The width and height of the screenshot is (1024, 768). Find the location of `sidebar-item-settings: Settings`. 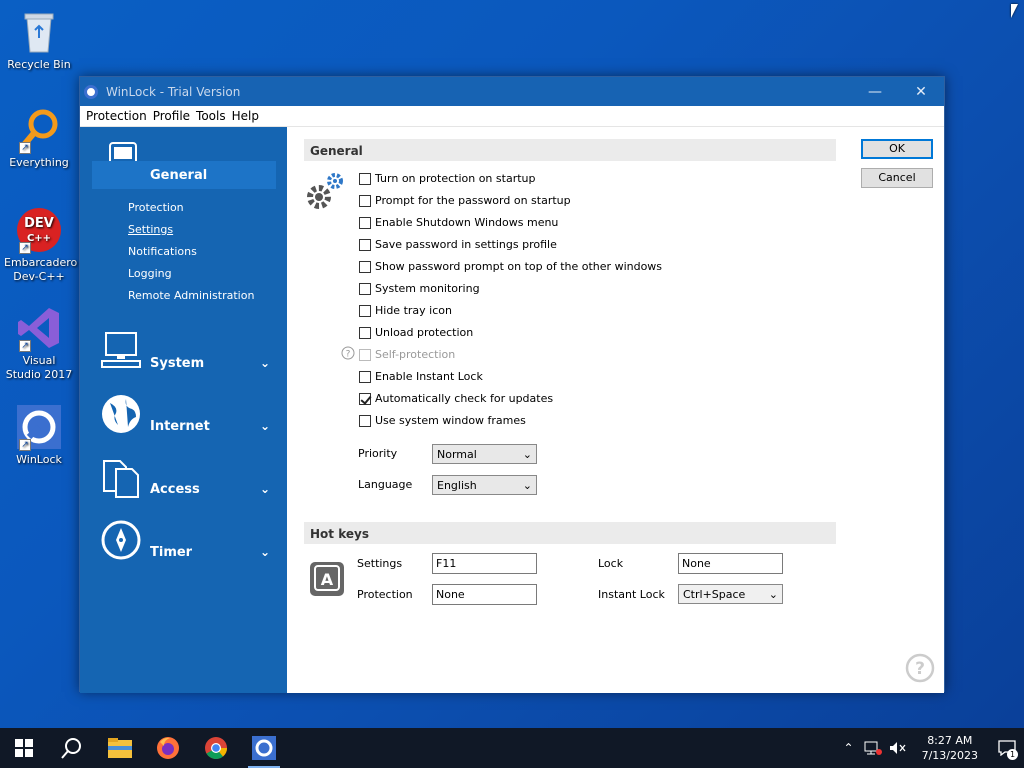

sidebar-item-settings: Settings is located at coordinates (150, 229).